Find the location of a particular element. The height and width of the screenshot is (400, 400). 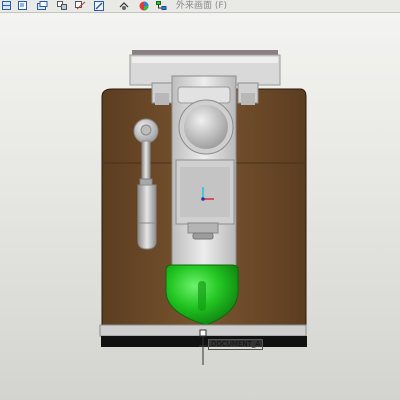

layers-icon is located at coordinates (62, 5).